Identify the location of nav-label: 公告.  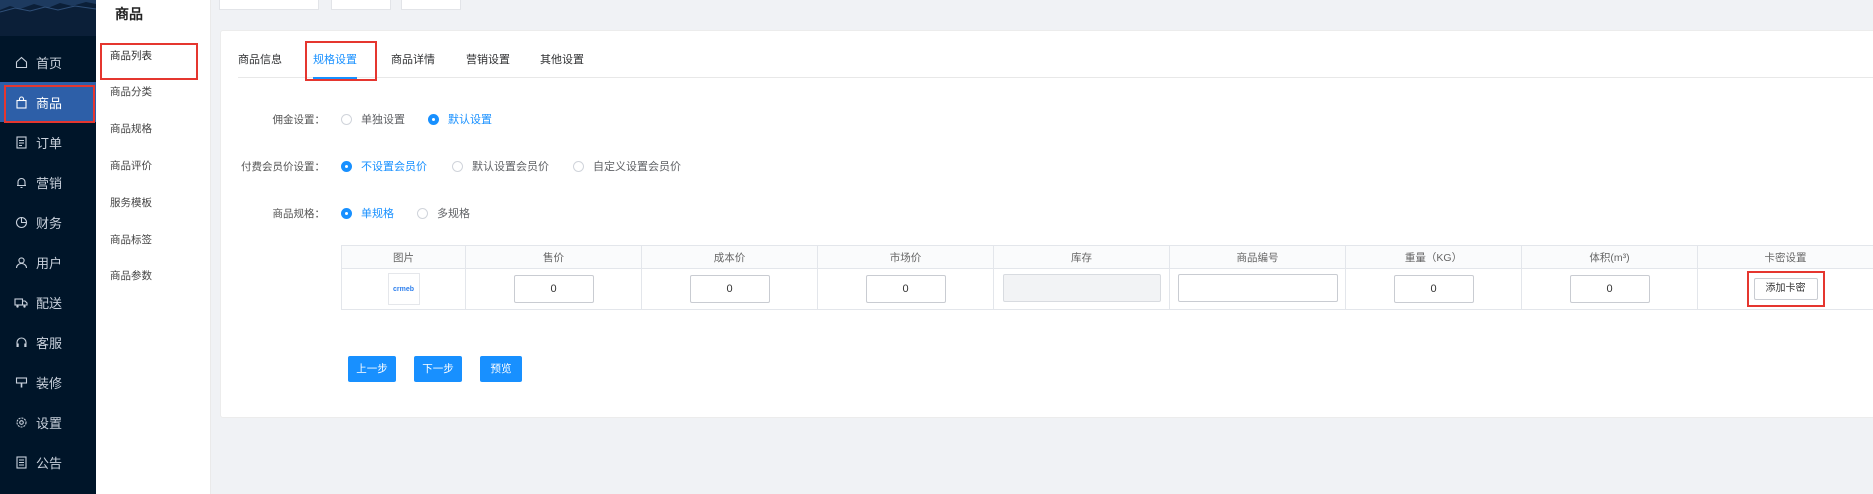
(49, 463).